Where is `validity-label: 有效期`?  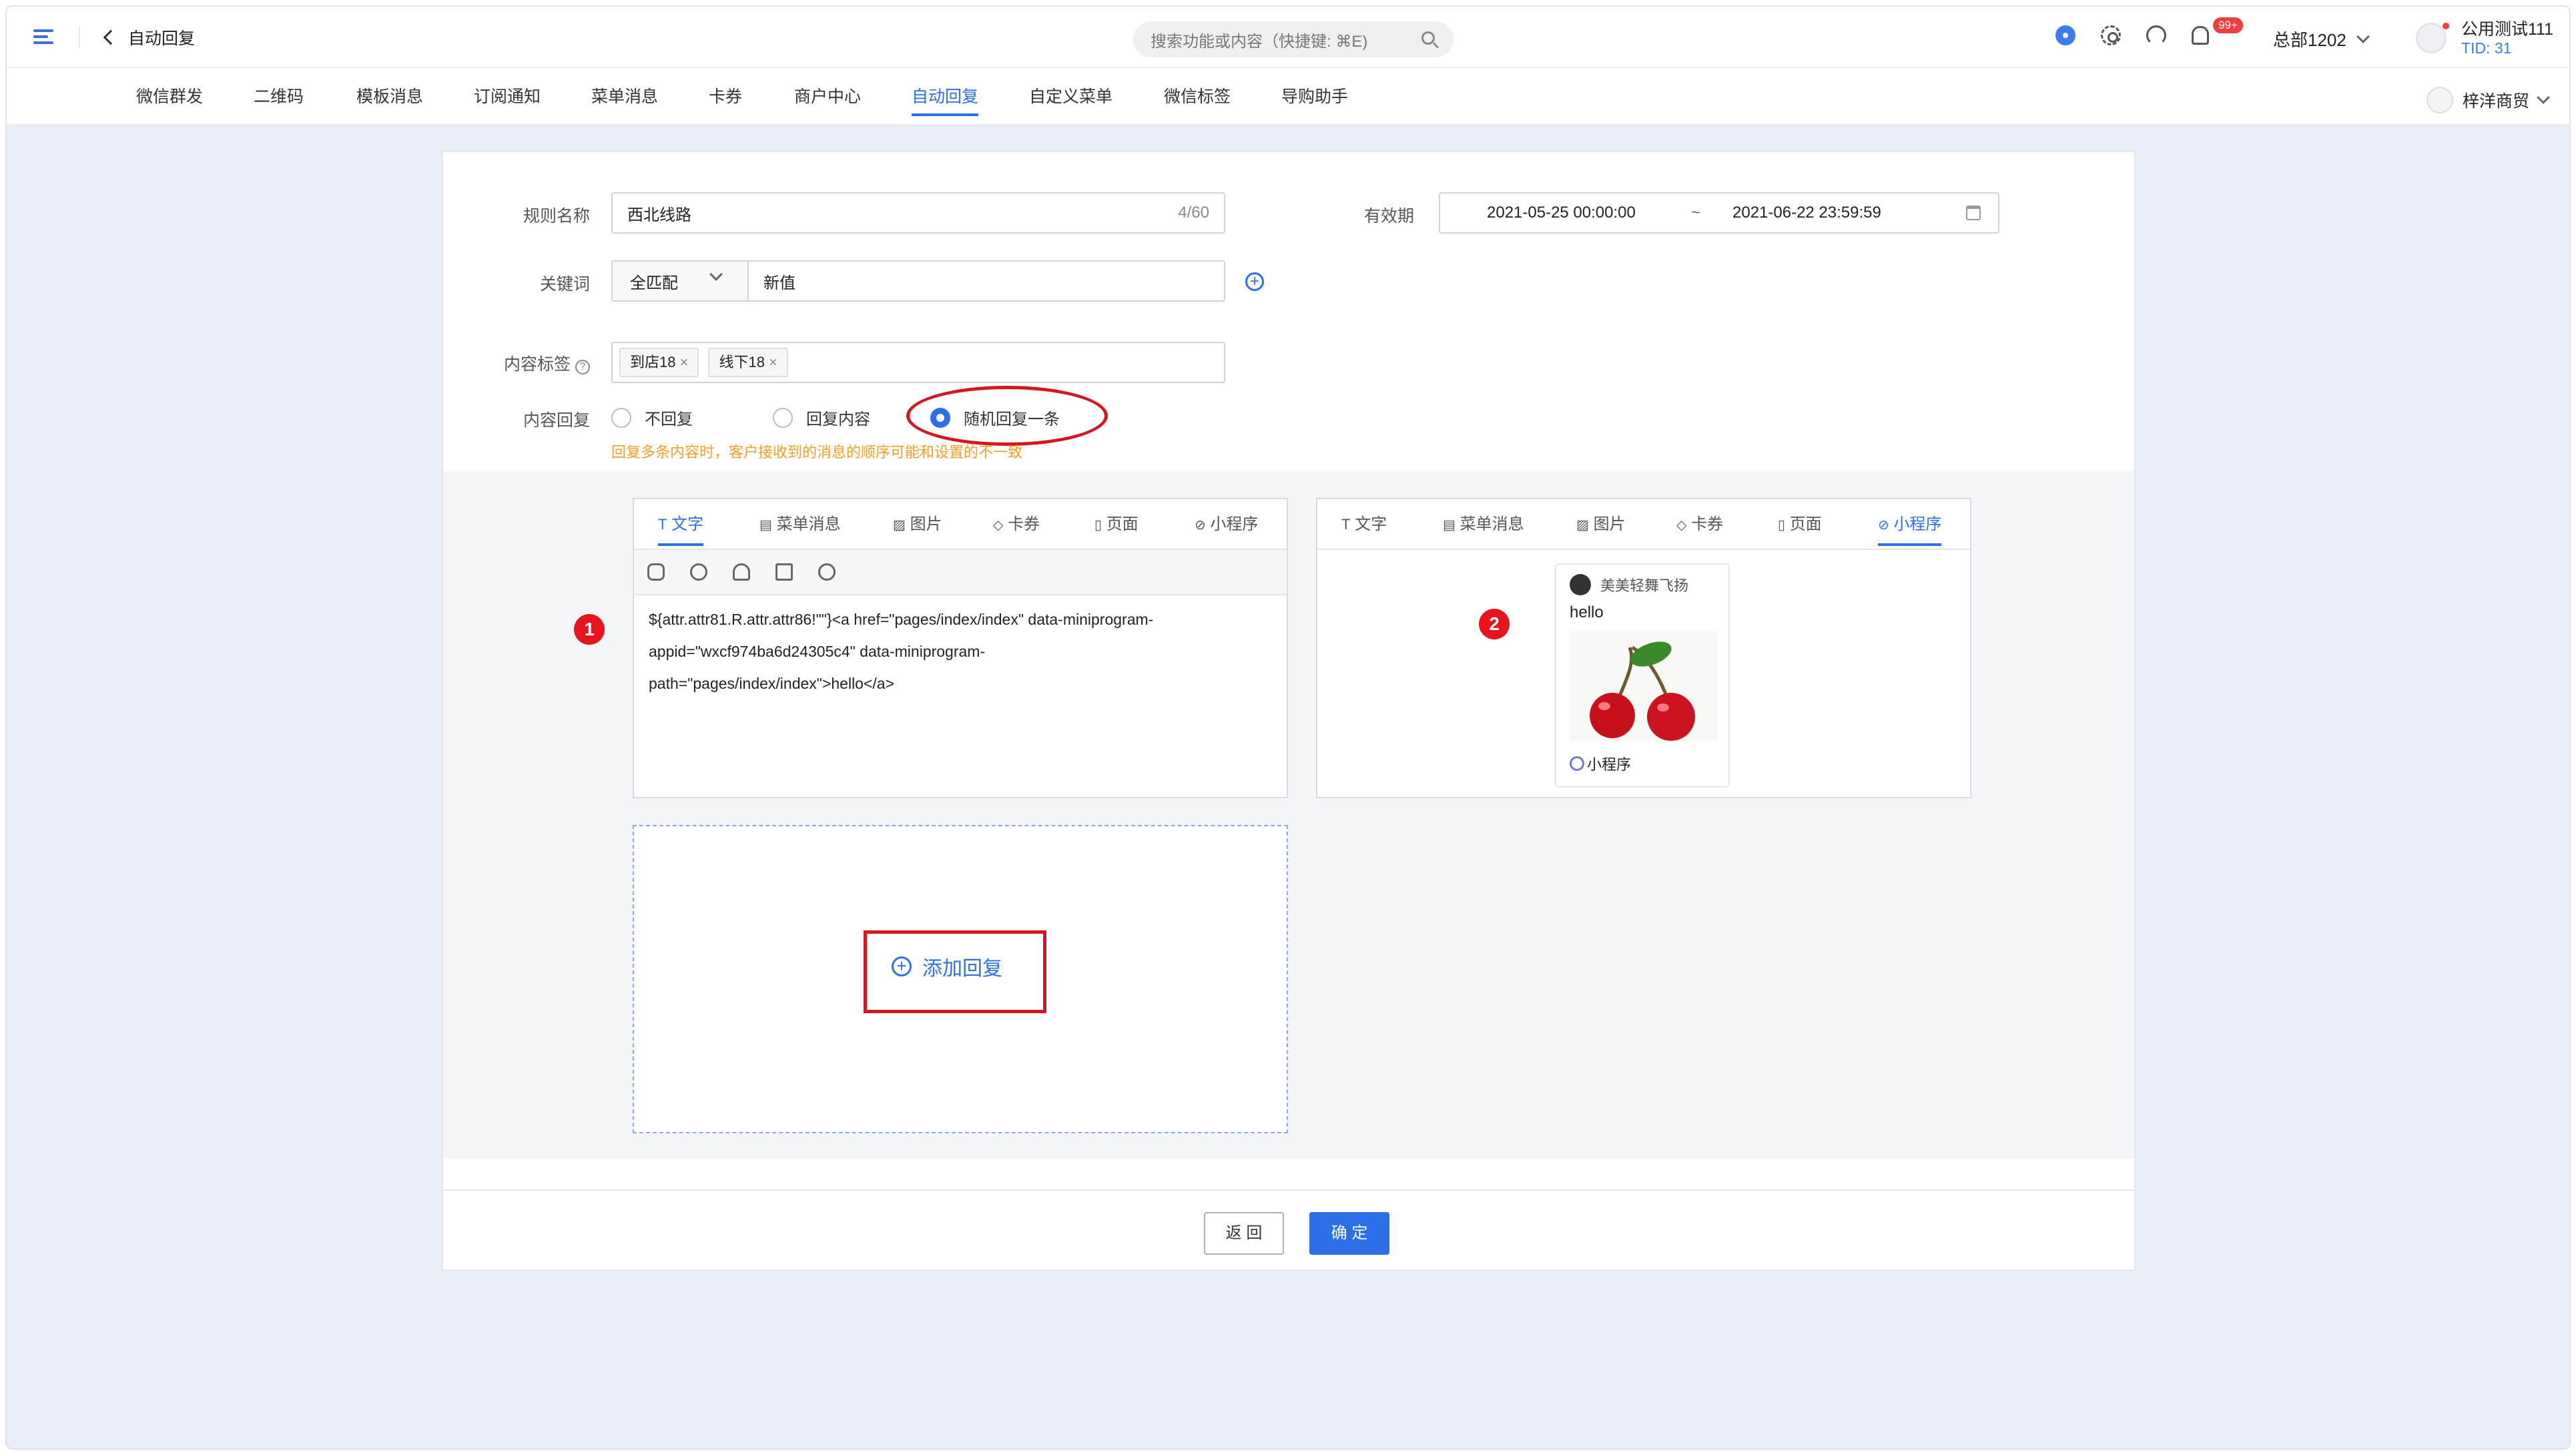 validity-label: 有效期 is located at coordinates (1389, 216).